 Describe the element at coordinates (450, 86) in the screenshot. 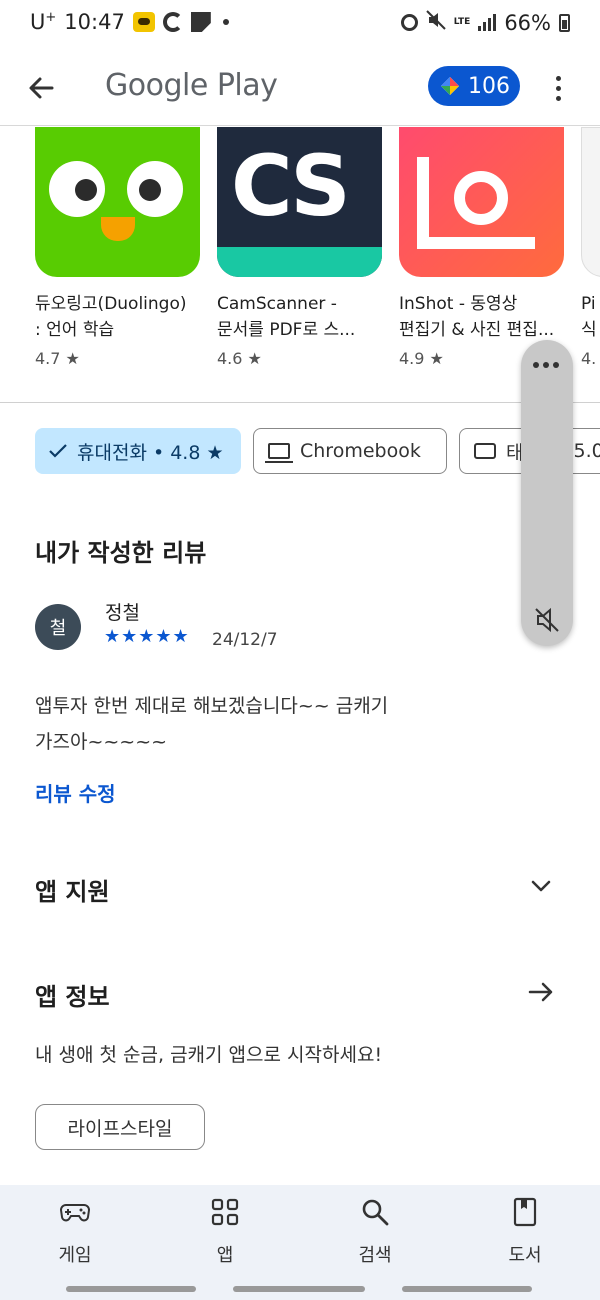

I see `play-points-icon` at that location.